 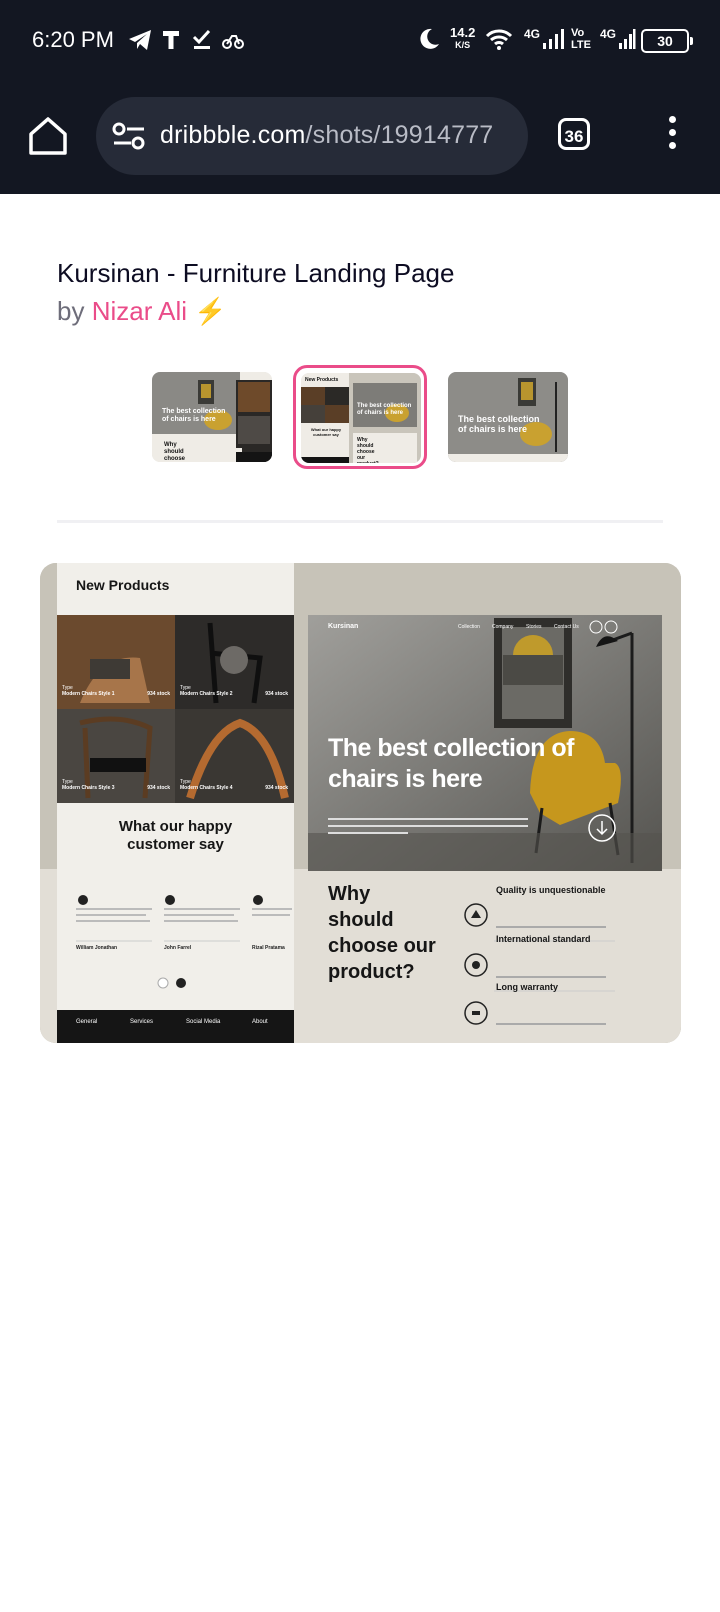 I want to click on tab-switcher-button: 36, so click(x=574, y=134).